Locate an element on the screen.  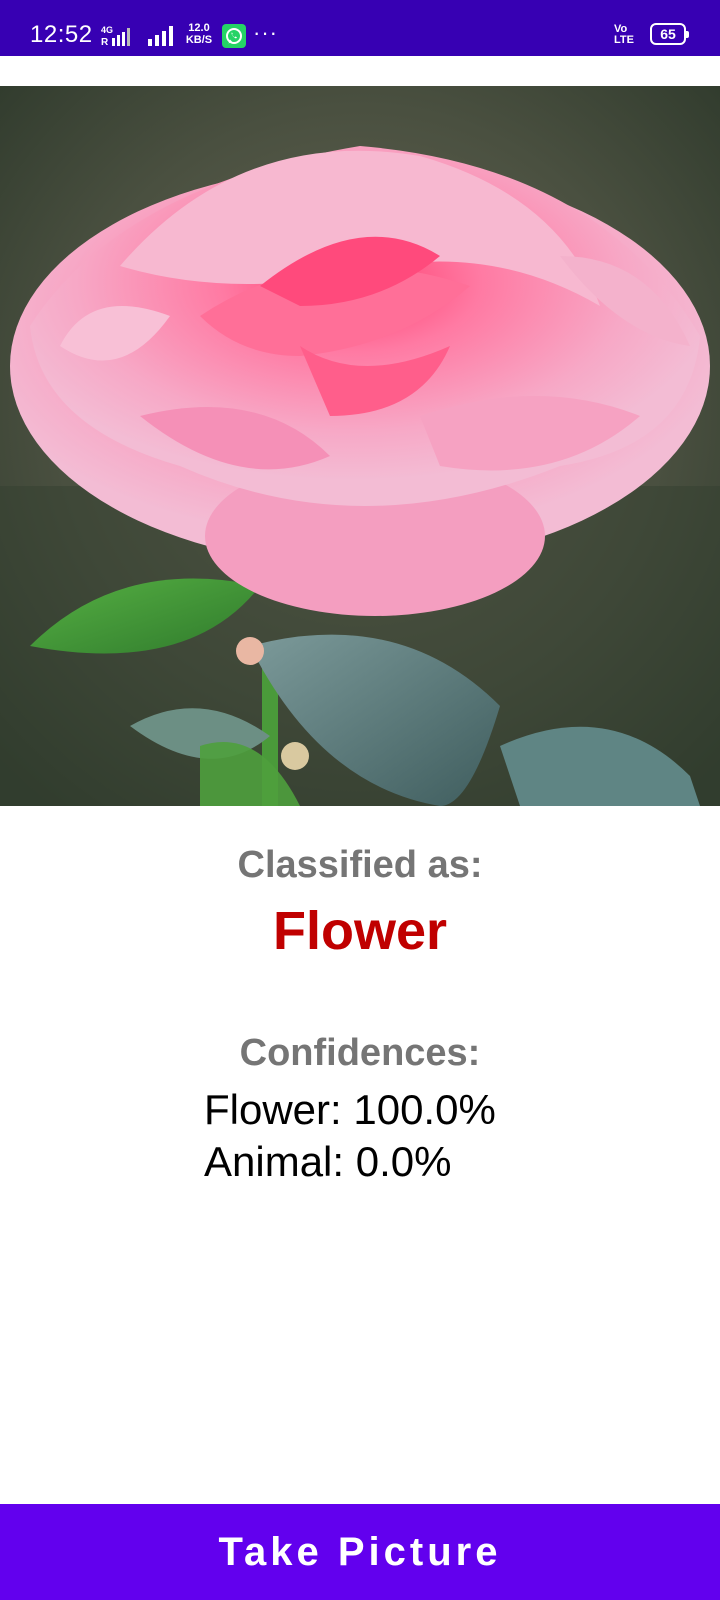
confidence-flower: Flower: 100.0% is located at coordinates (350, 1109).